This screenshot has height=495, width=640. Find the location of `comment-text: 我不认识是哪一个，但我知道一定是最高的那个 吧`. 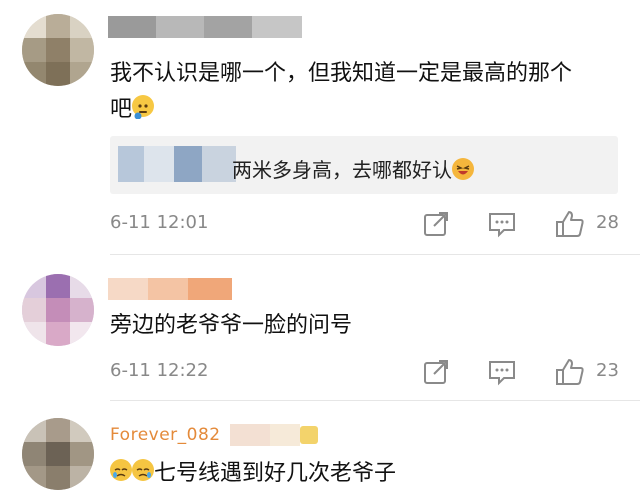

comment-text: 我不认识是哪一个，但我知道一定是最高的那个 吧 is located at coordinates (341, 92).